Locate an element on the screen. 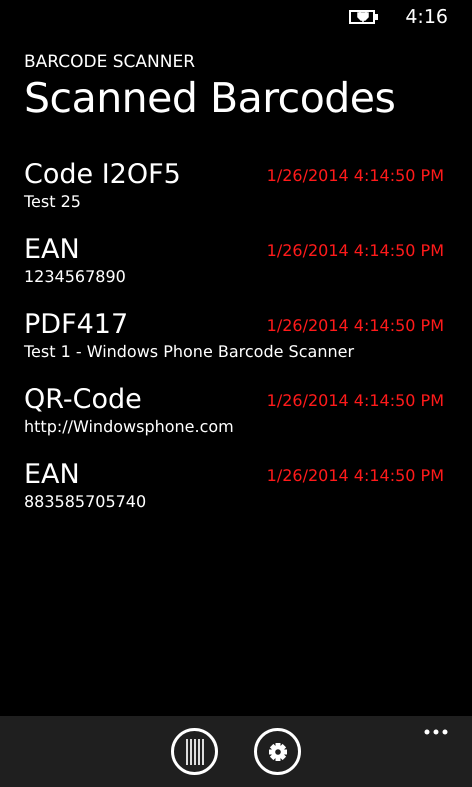 This screenshot has height=787, width=472. barcode-value: Test 25 is located at coordinates (53, 202).